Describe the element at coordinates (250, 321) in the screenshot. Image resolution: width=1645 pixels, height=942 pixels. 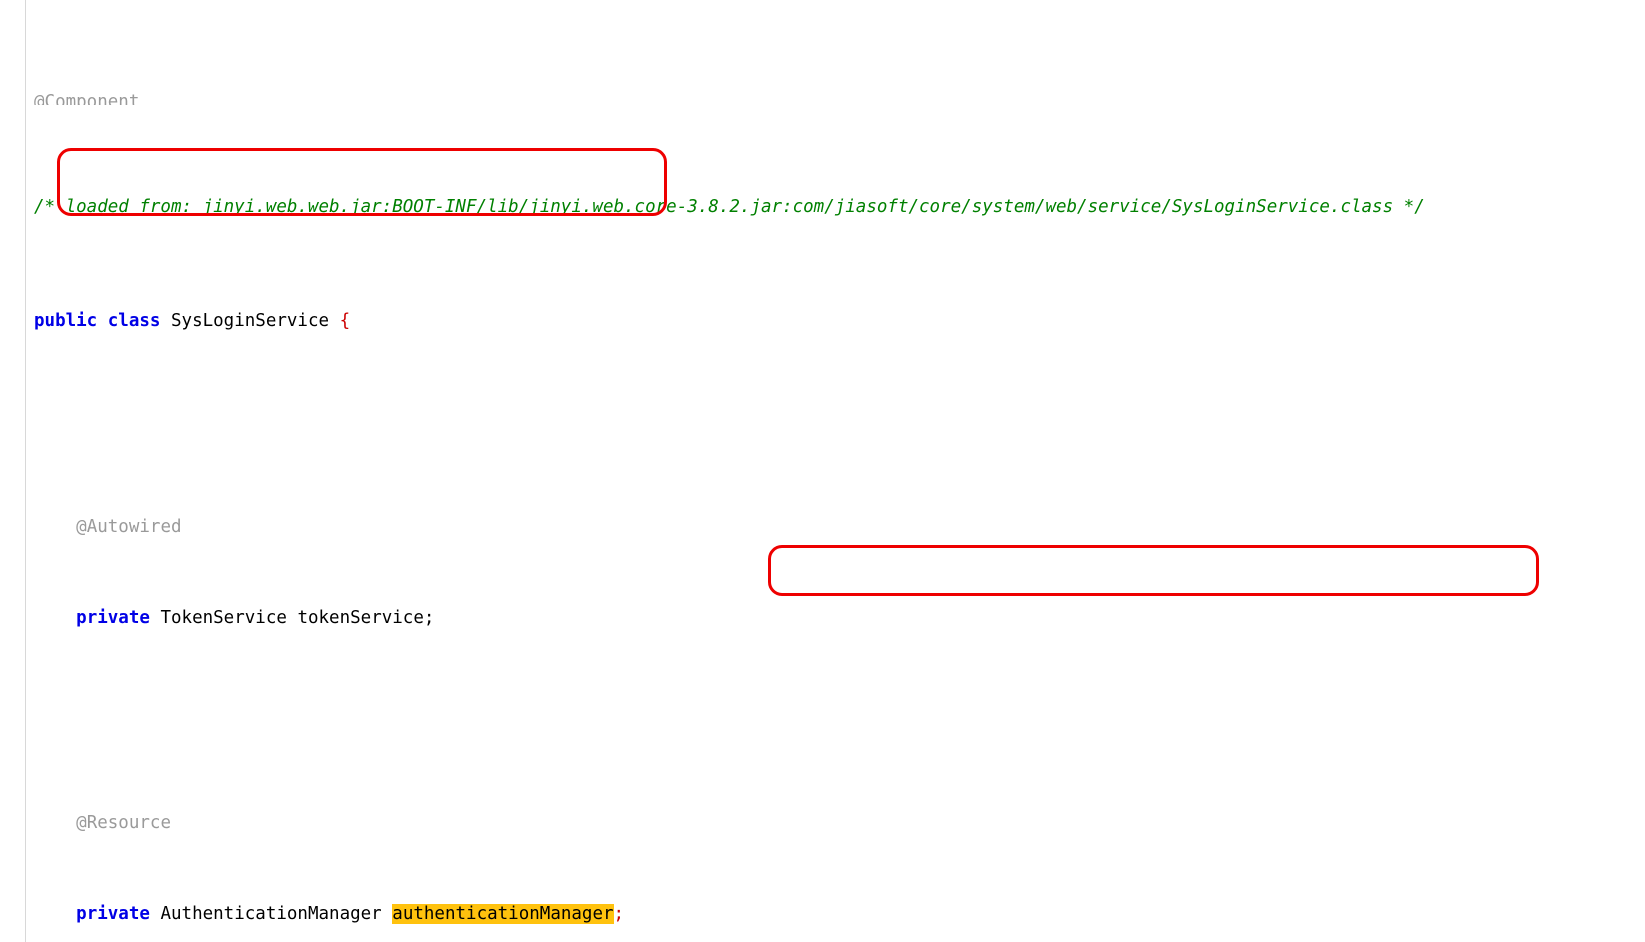
I see `class-name: SysLoginService` at that location.